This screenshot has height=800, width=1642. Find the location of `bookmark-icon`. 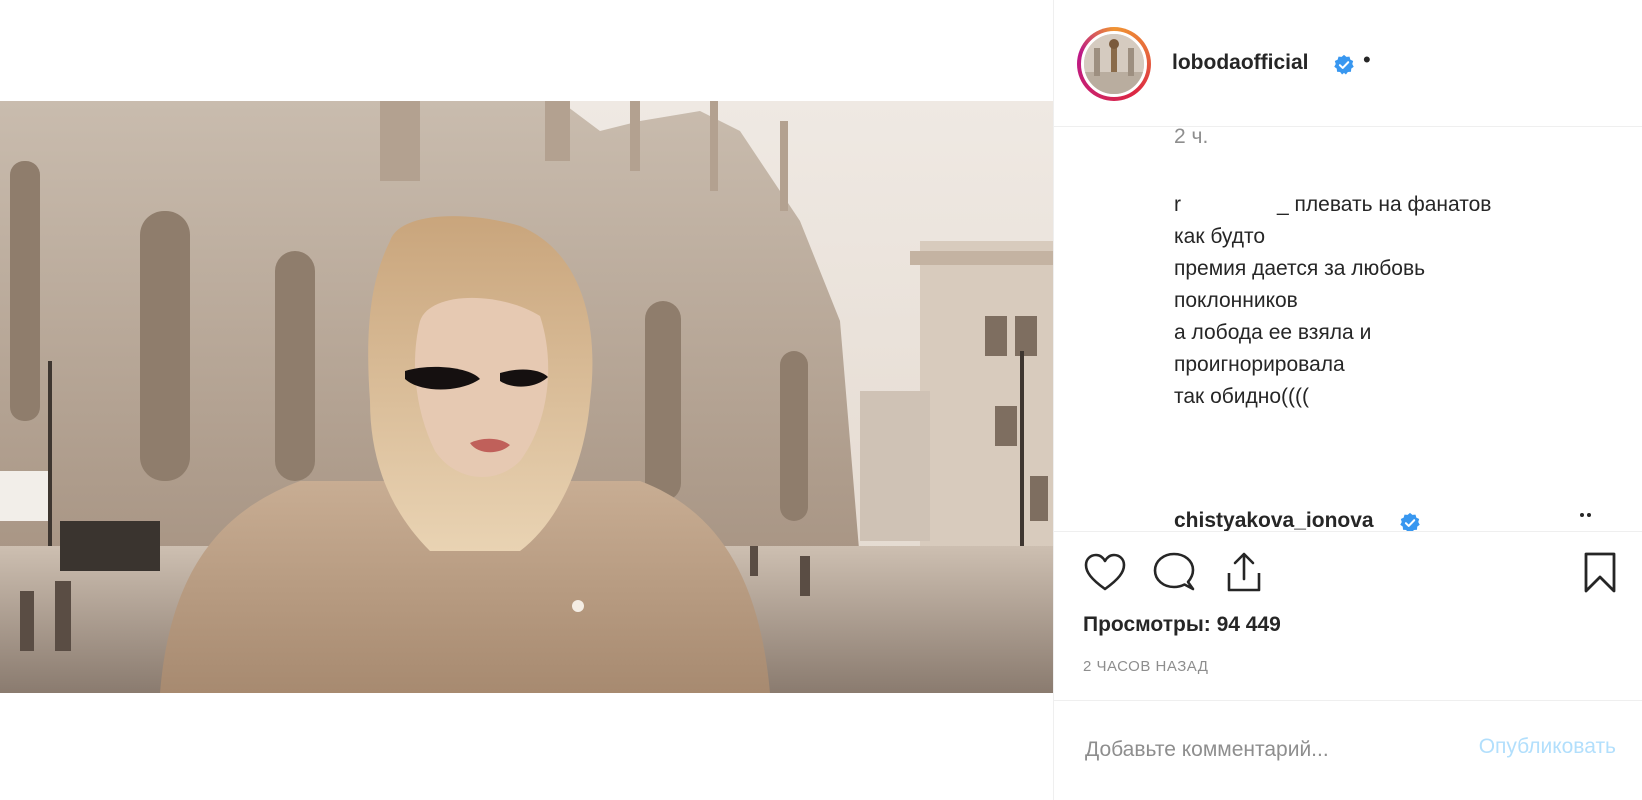

bookmark-icon is located at coordinates (1600, 572).